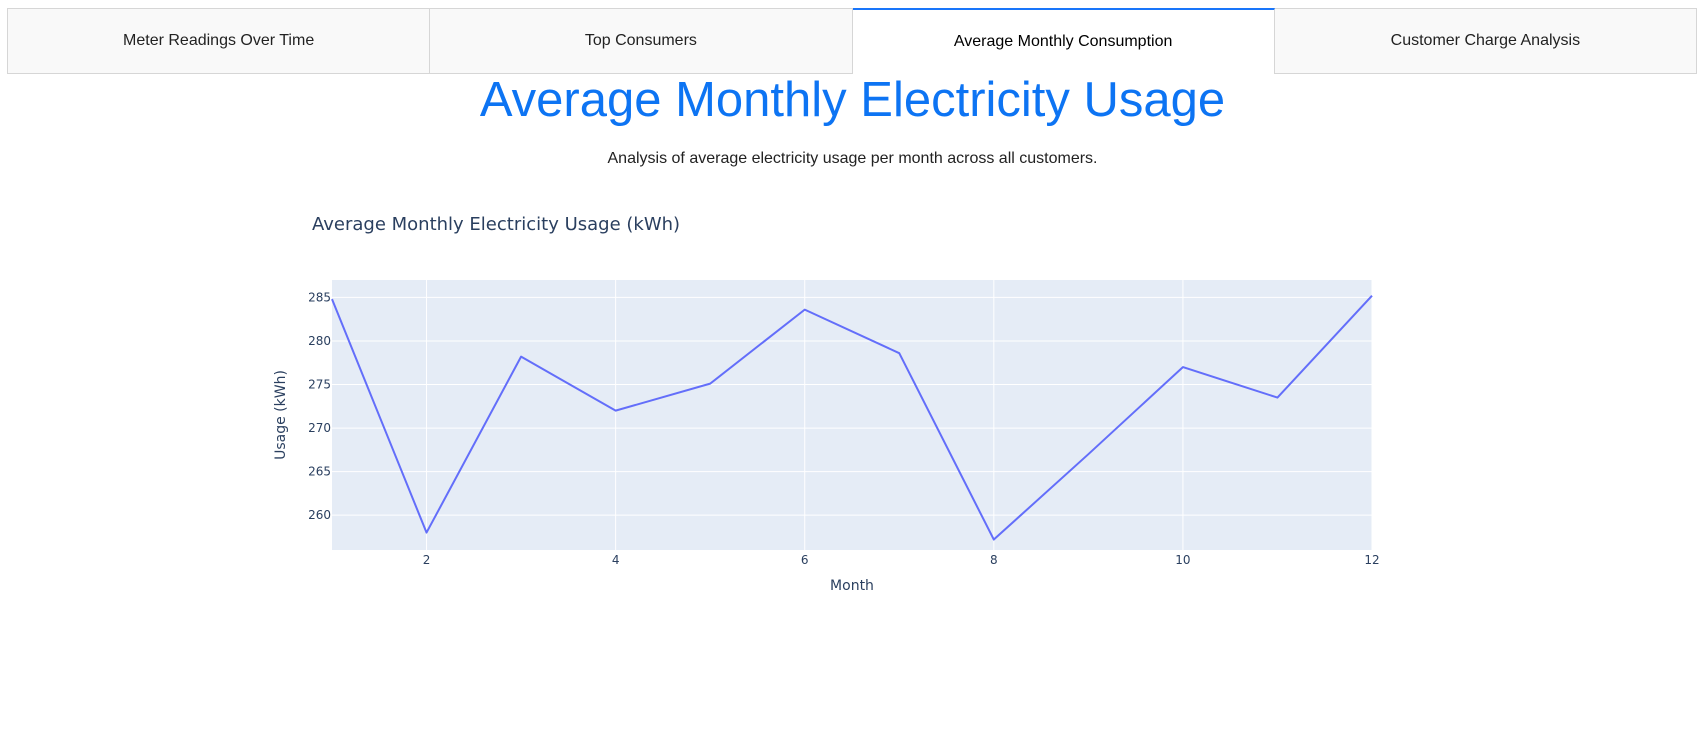  Describe the element at coordinates (319, 385) in the screenshot. I see `y-tick-label: 275` at that location.